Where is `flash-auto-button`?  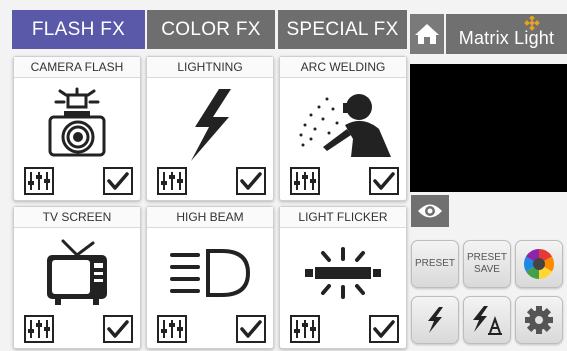
flash-auto-button is located at coordinates (487, 320).